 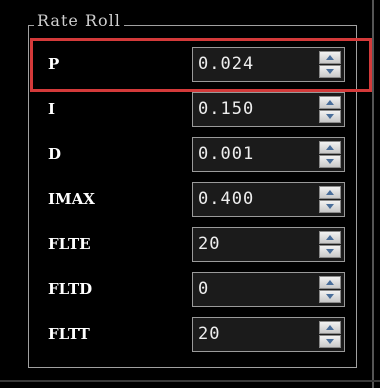 What do you see at coordinates (268, 64) in the screenshot?
I see `param-spinbox-p: 0.024` at bounding box center [268, 64].